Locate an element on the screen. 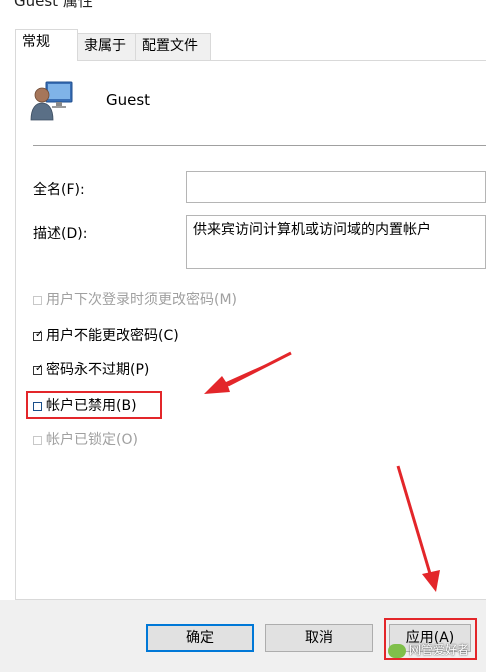 Image resolution: width=486 pixels, height=672 pixels. checkbox-account-locked: 帐户已锁定(O) is located at coordinates (85, 440).